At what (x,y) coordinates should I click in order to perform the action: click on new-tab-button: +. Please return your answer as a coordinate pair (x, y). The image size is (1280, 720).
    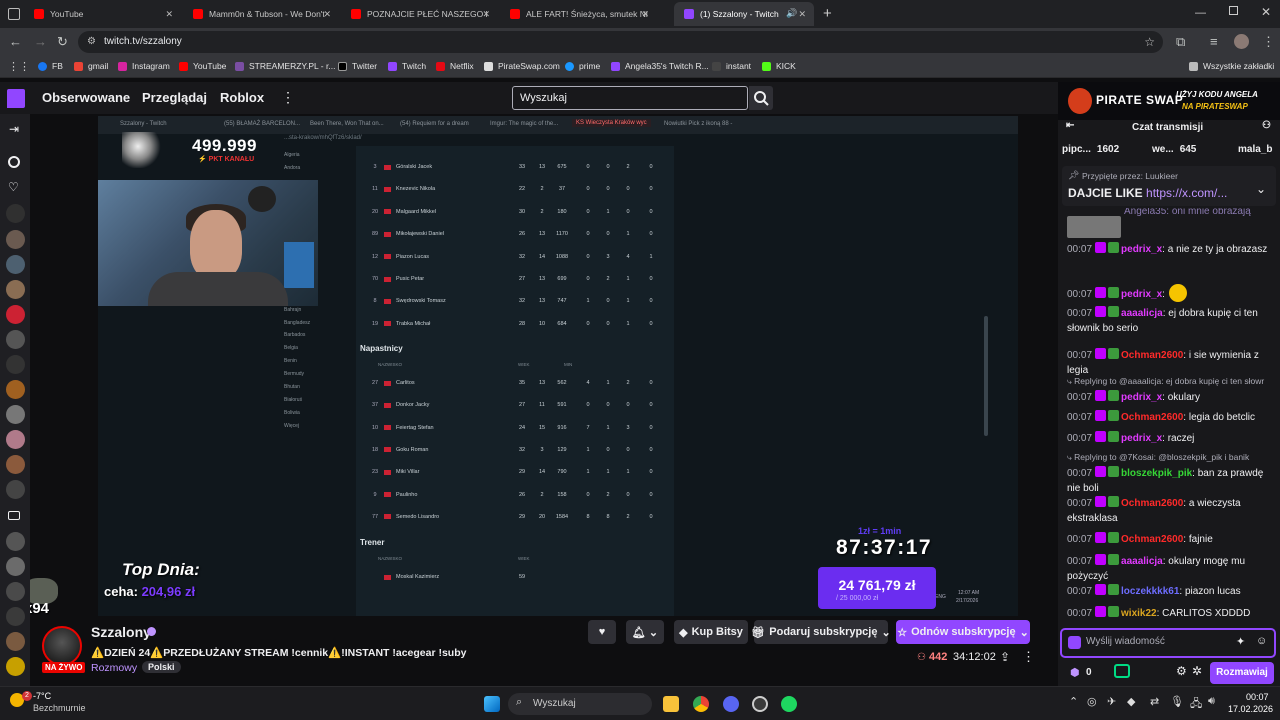
    Looking at the image, I should click on (827, 13).